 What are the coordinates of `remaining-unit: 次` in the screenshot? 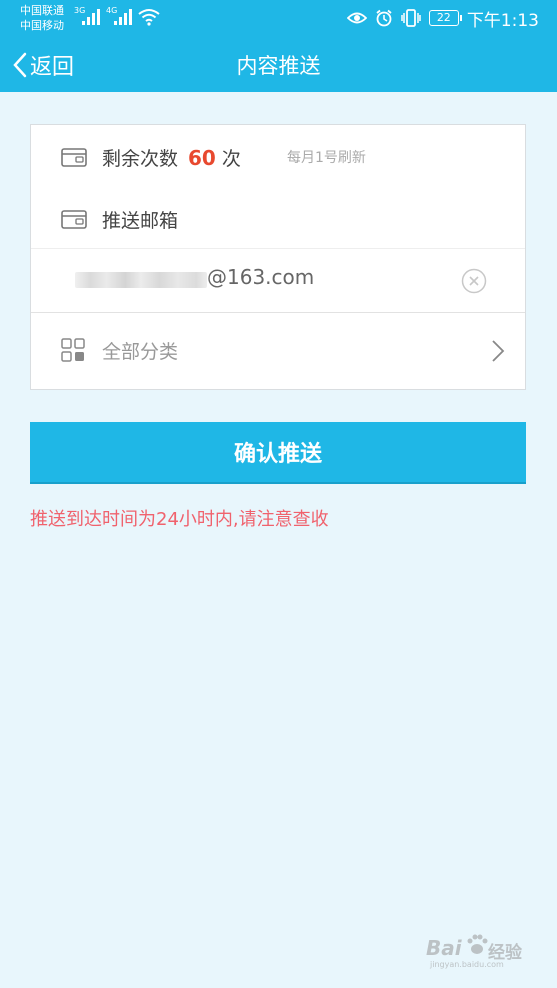 It's located at (231, 158).